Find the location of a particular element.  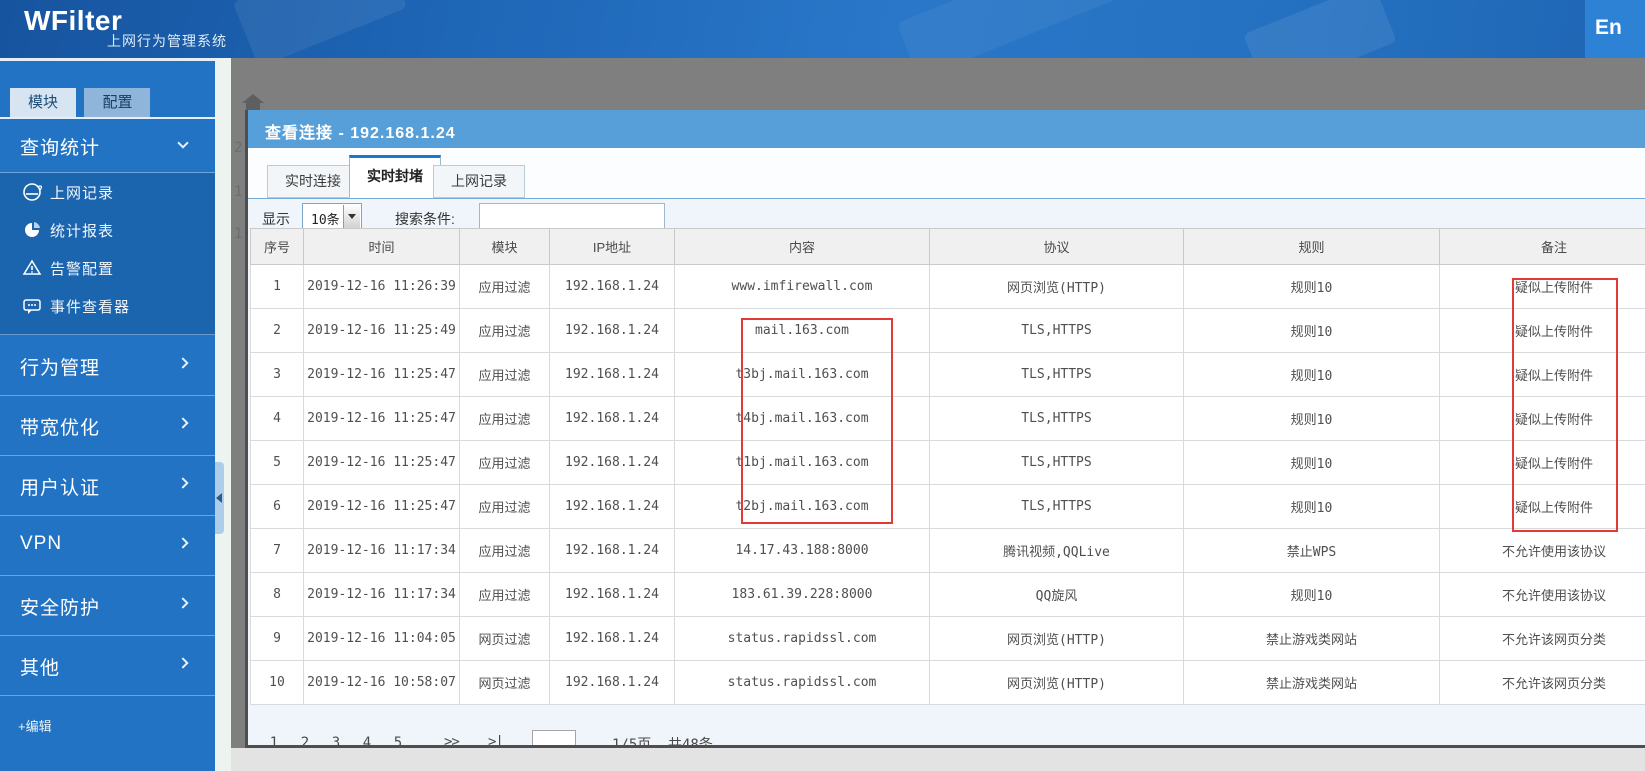

cell-remark: 不允许使用该协议 is located at coordinates (1542, 594).